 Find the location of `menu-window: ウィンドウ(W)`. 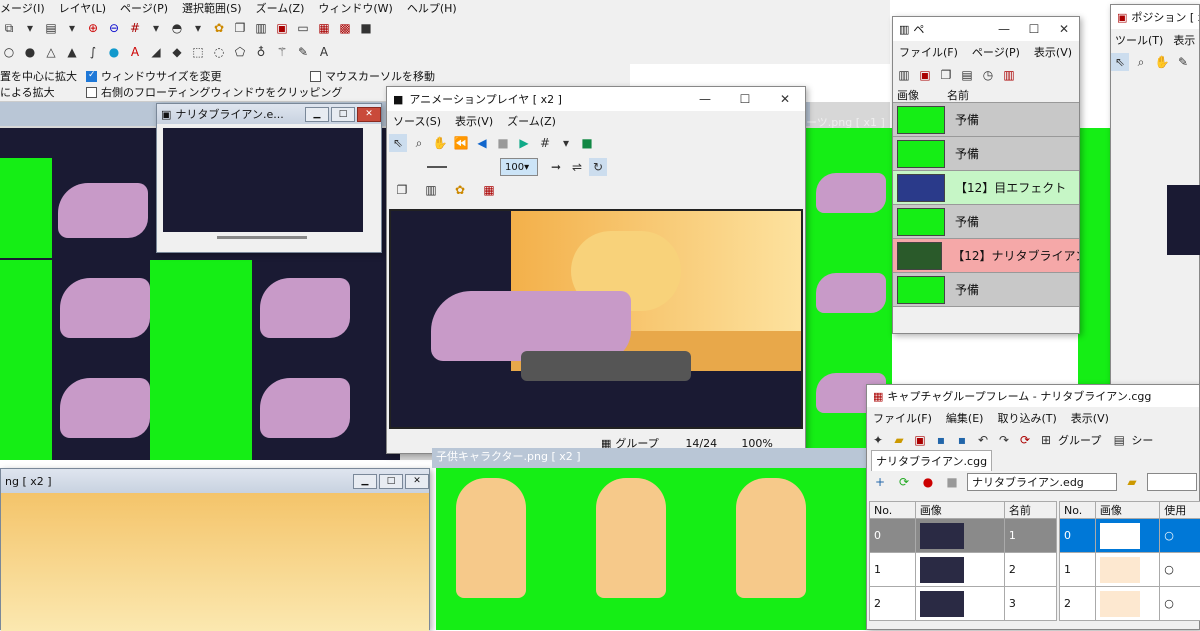

menu-window: ウィンドウ(W) is located at coordinates (355, 8).